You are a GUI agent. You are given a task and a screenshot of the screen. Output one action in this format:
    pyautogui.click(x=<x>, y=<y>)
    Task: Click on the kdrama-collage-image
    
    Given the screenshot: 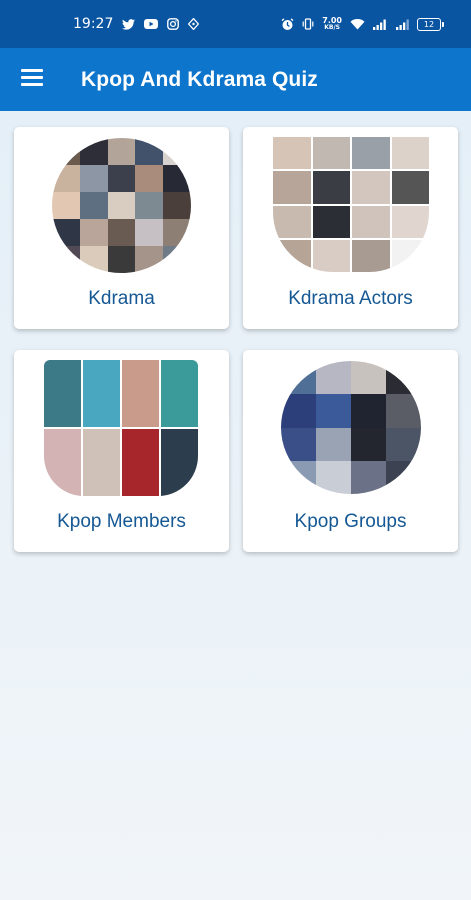 What is the action you would take?
    pyautogui.click(x=121, y=205)
    